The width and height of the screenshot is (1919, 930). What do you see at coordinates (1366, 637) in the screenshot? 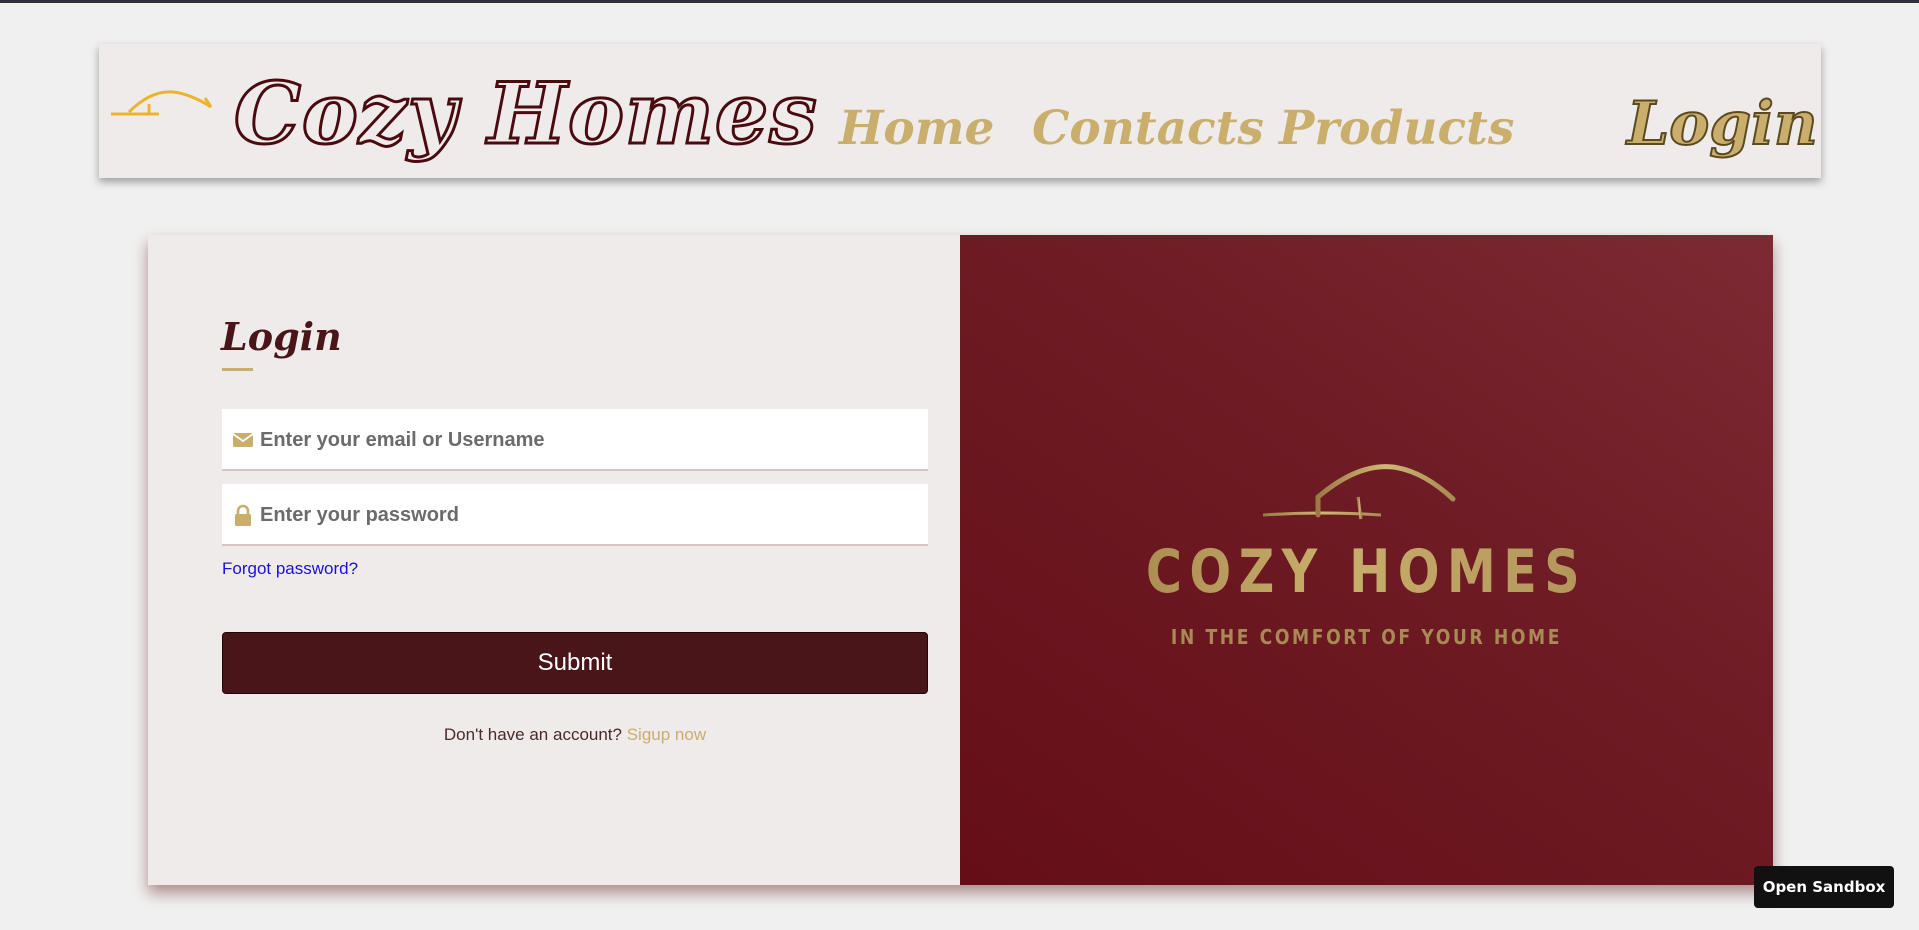
I see `panel-tagline: IN THE COMFORT OF YOUR HOME` at bounding box center [1366, 637].